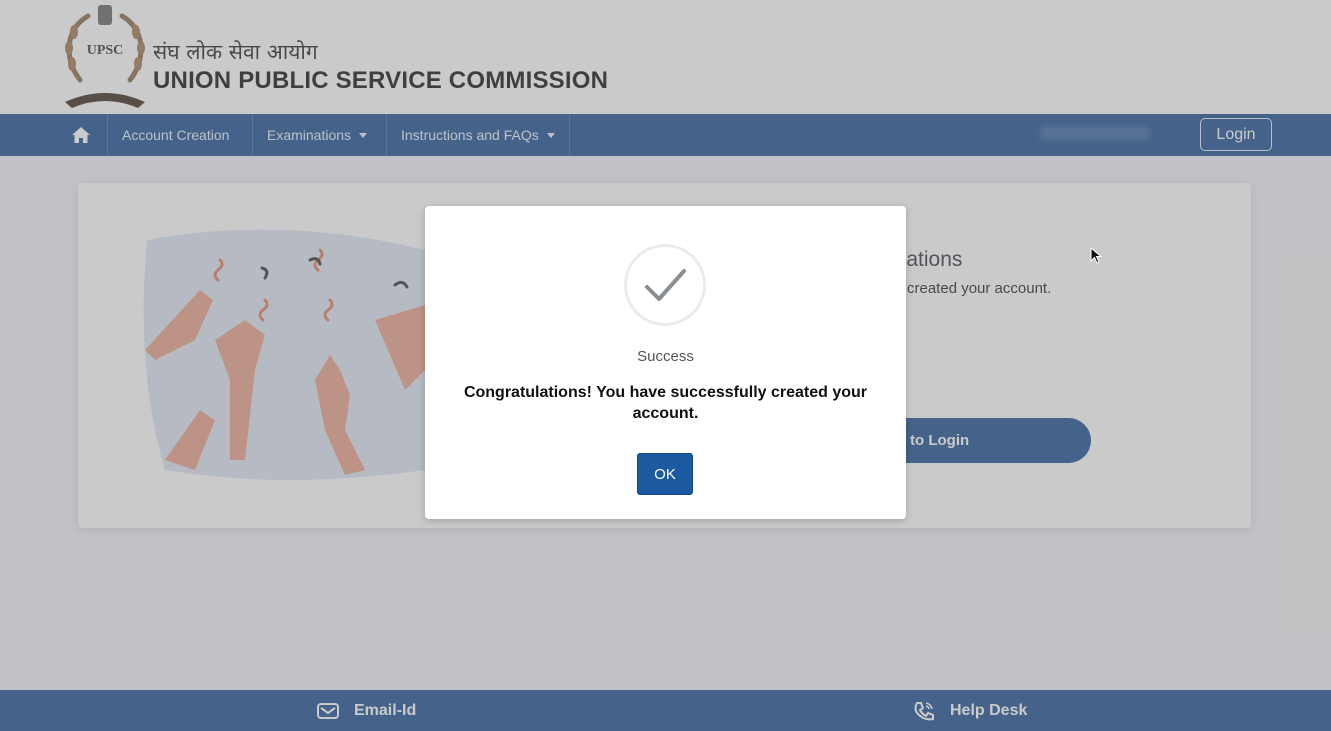 Image resolution: width=1331 pixels, height=731 pixels. Describe the element at coordinates (1096, 258) in the screenshot. I see `mouse-cursor-icon` at that location.